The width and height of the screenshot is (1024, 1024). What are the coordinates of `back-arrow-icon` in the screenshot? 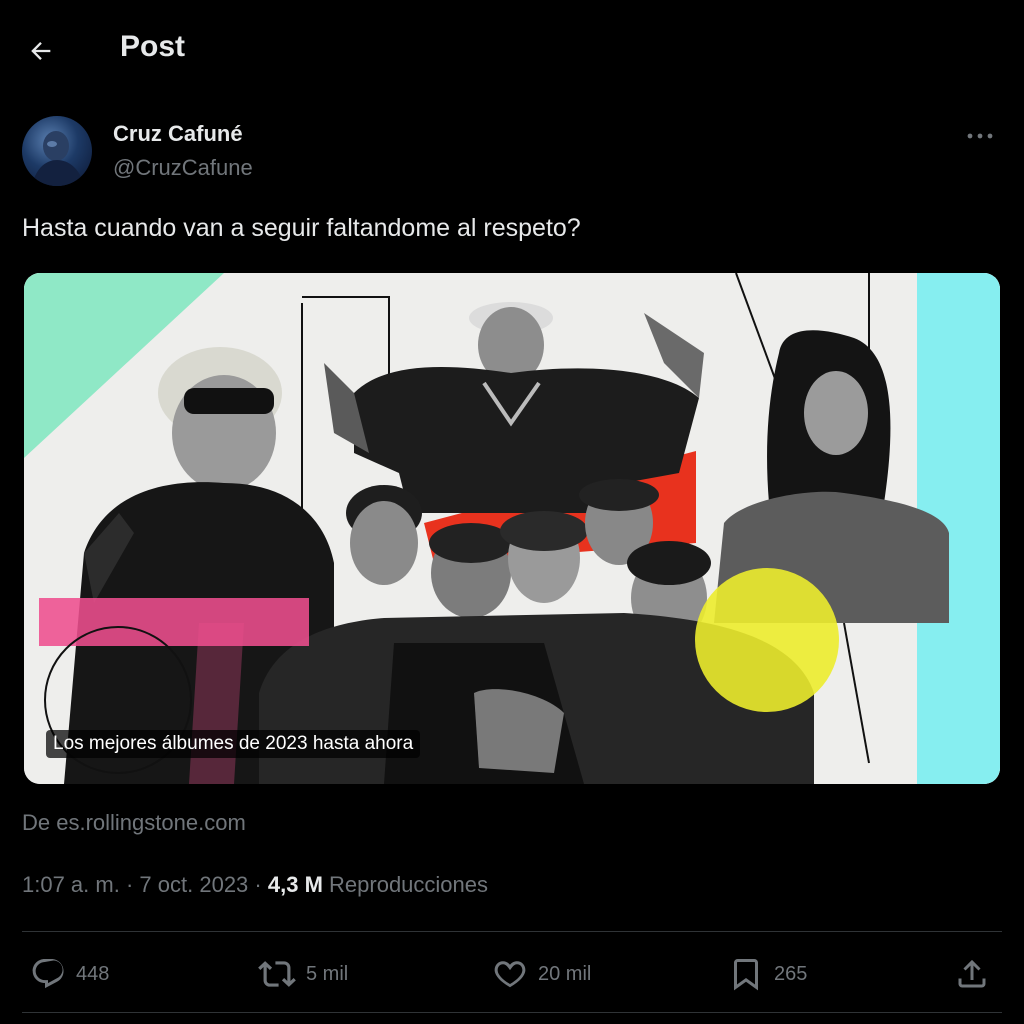 It's located at (41, 51).